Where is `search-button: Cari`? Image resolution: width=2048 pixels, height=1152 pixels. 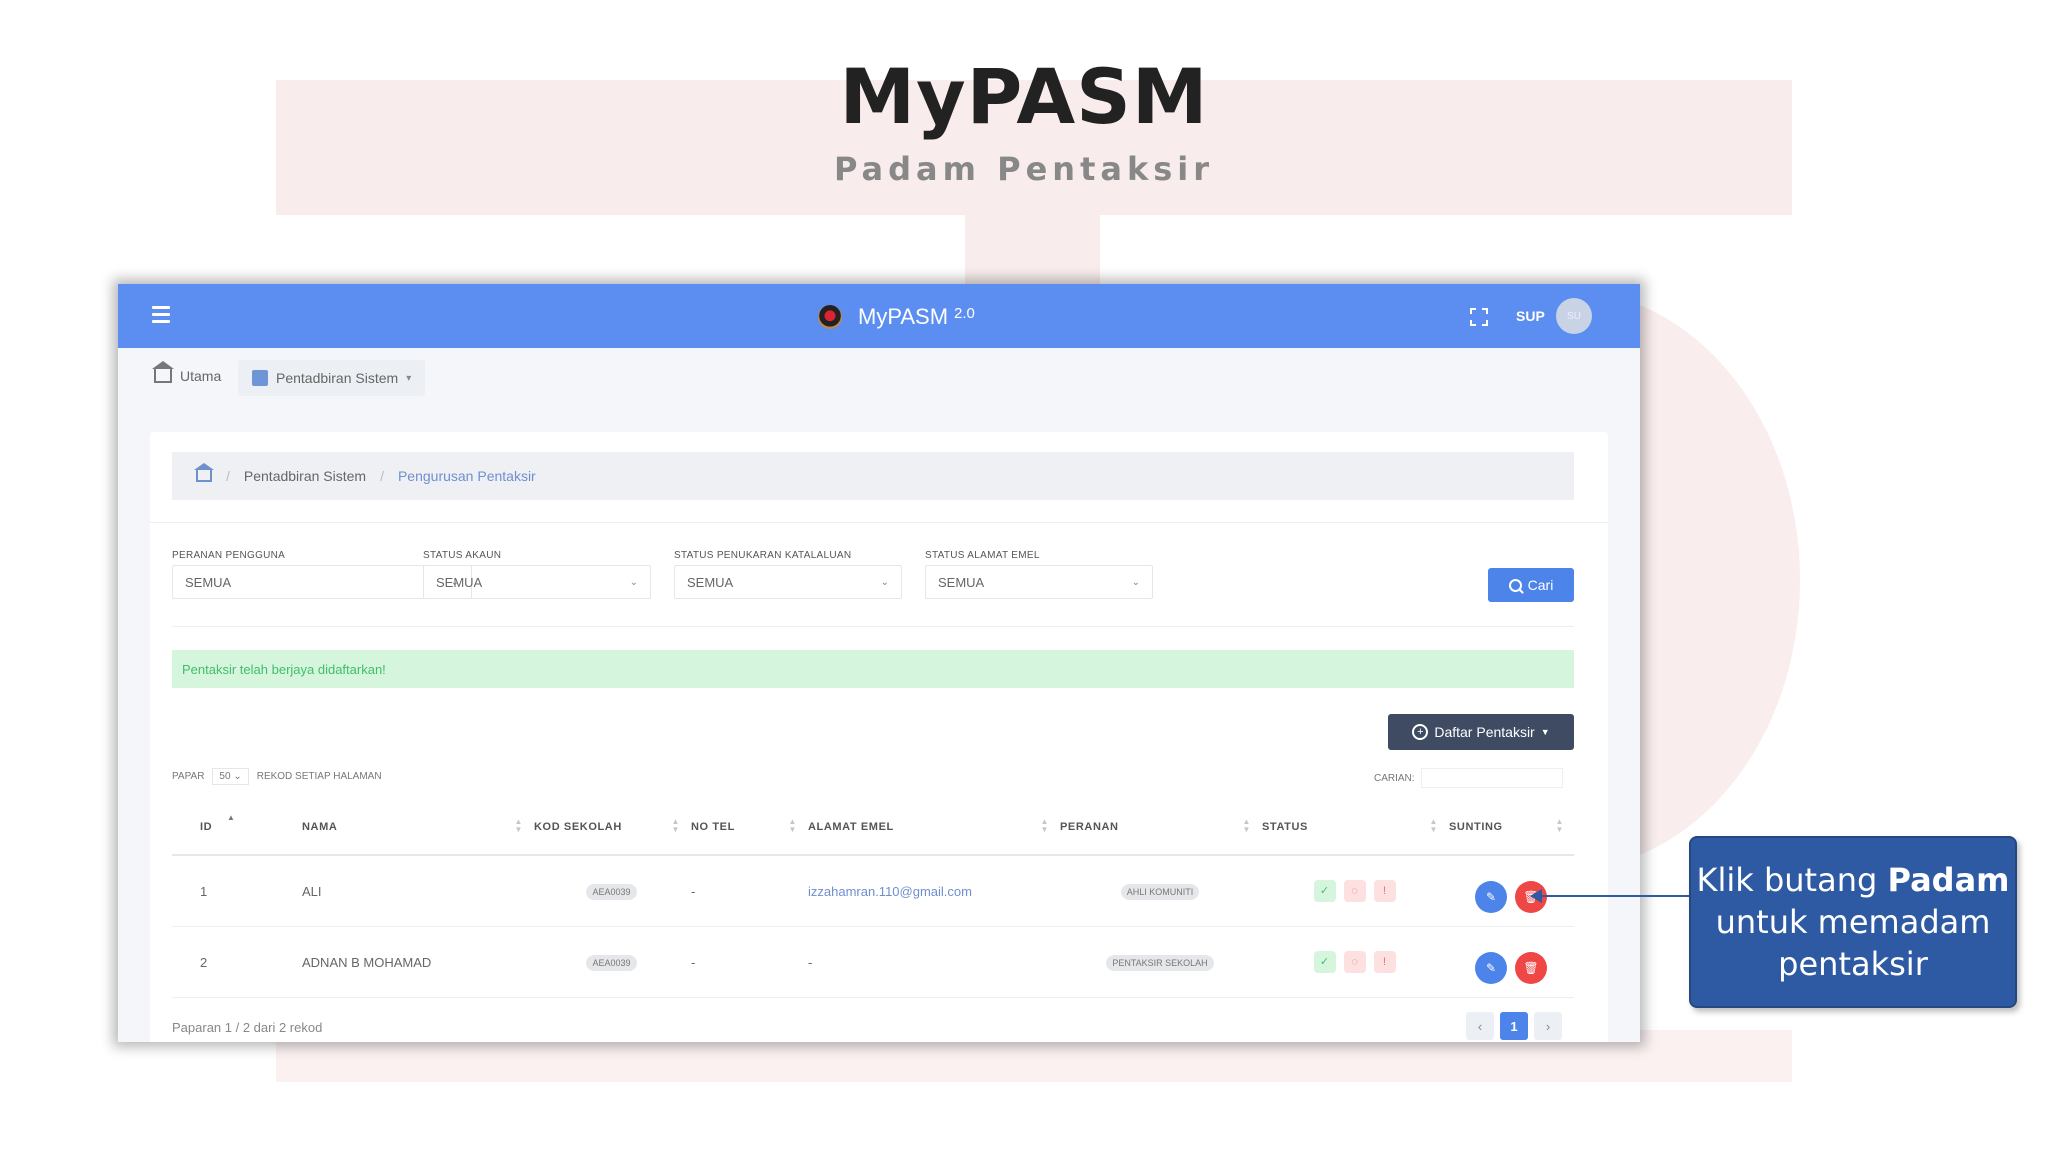 search-button: Cari is located at coordinates (1531, 585).